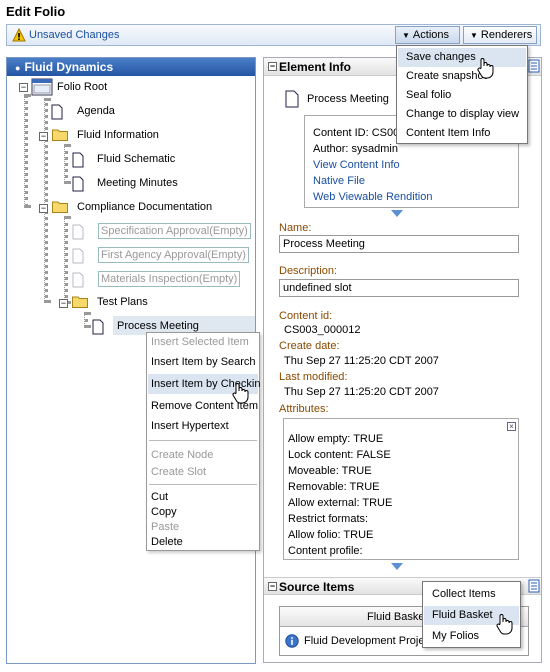  I want to click on attribute-item: Allow empty: TRUE, so click(336, 439).